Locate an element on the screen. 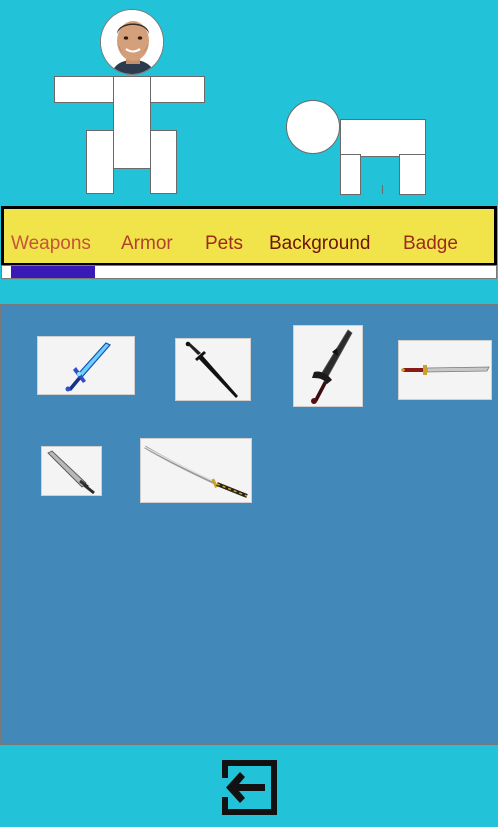 This screenshot has width=498, height=827. weapon-item-short-sword is located at coordinates (71, 471).